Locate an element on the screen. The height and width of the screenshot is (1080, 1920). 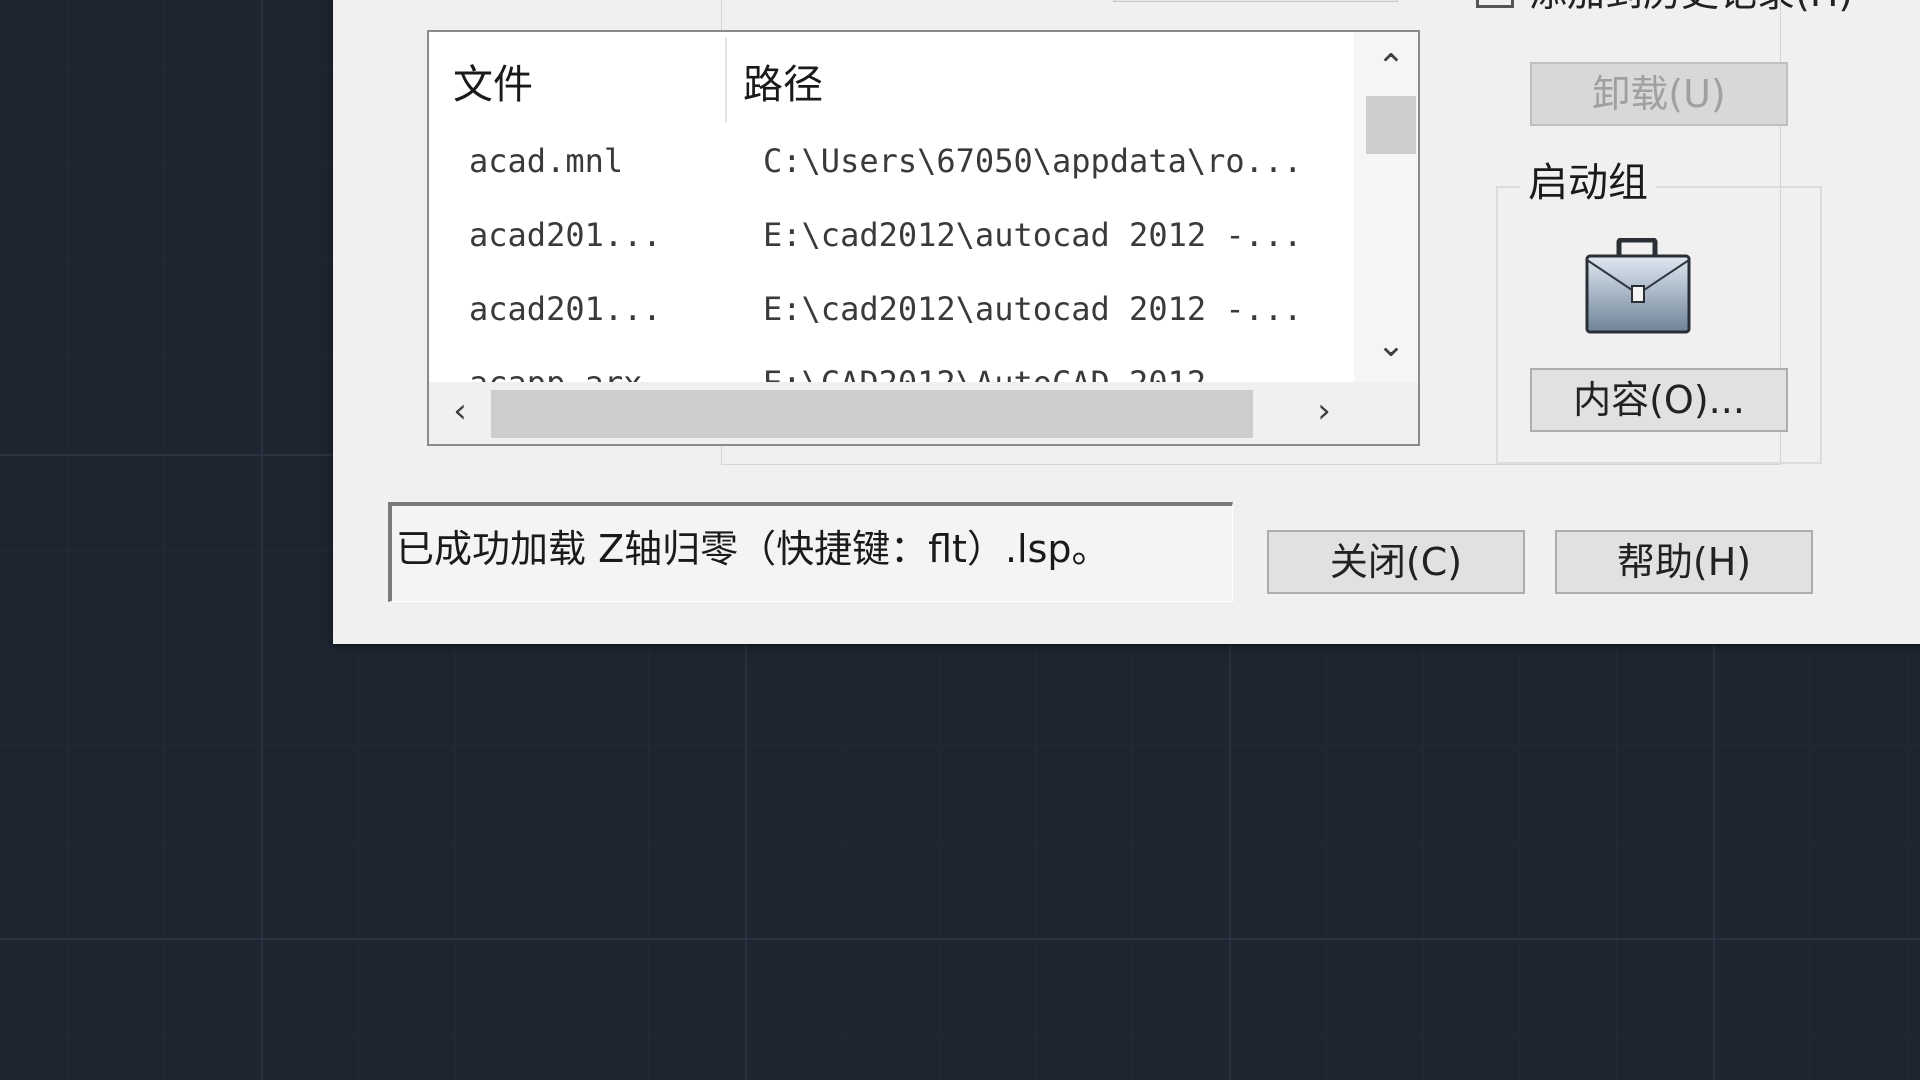
vertical-scrollbar: ⌃ ⌄ is located at coordinates (1386, 207).